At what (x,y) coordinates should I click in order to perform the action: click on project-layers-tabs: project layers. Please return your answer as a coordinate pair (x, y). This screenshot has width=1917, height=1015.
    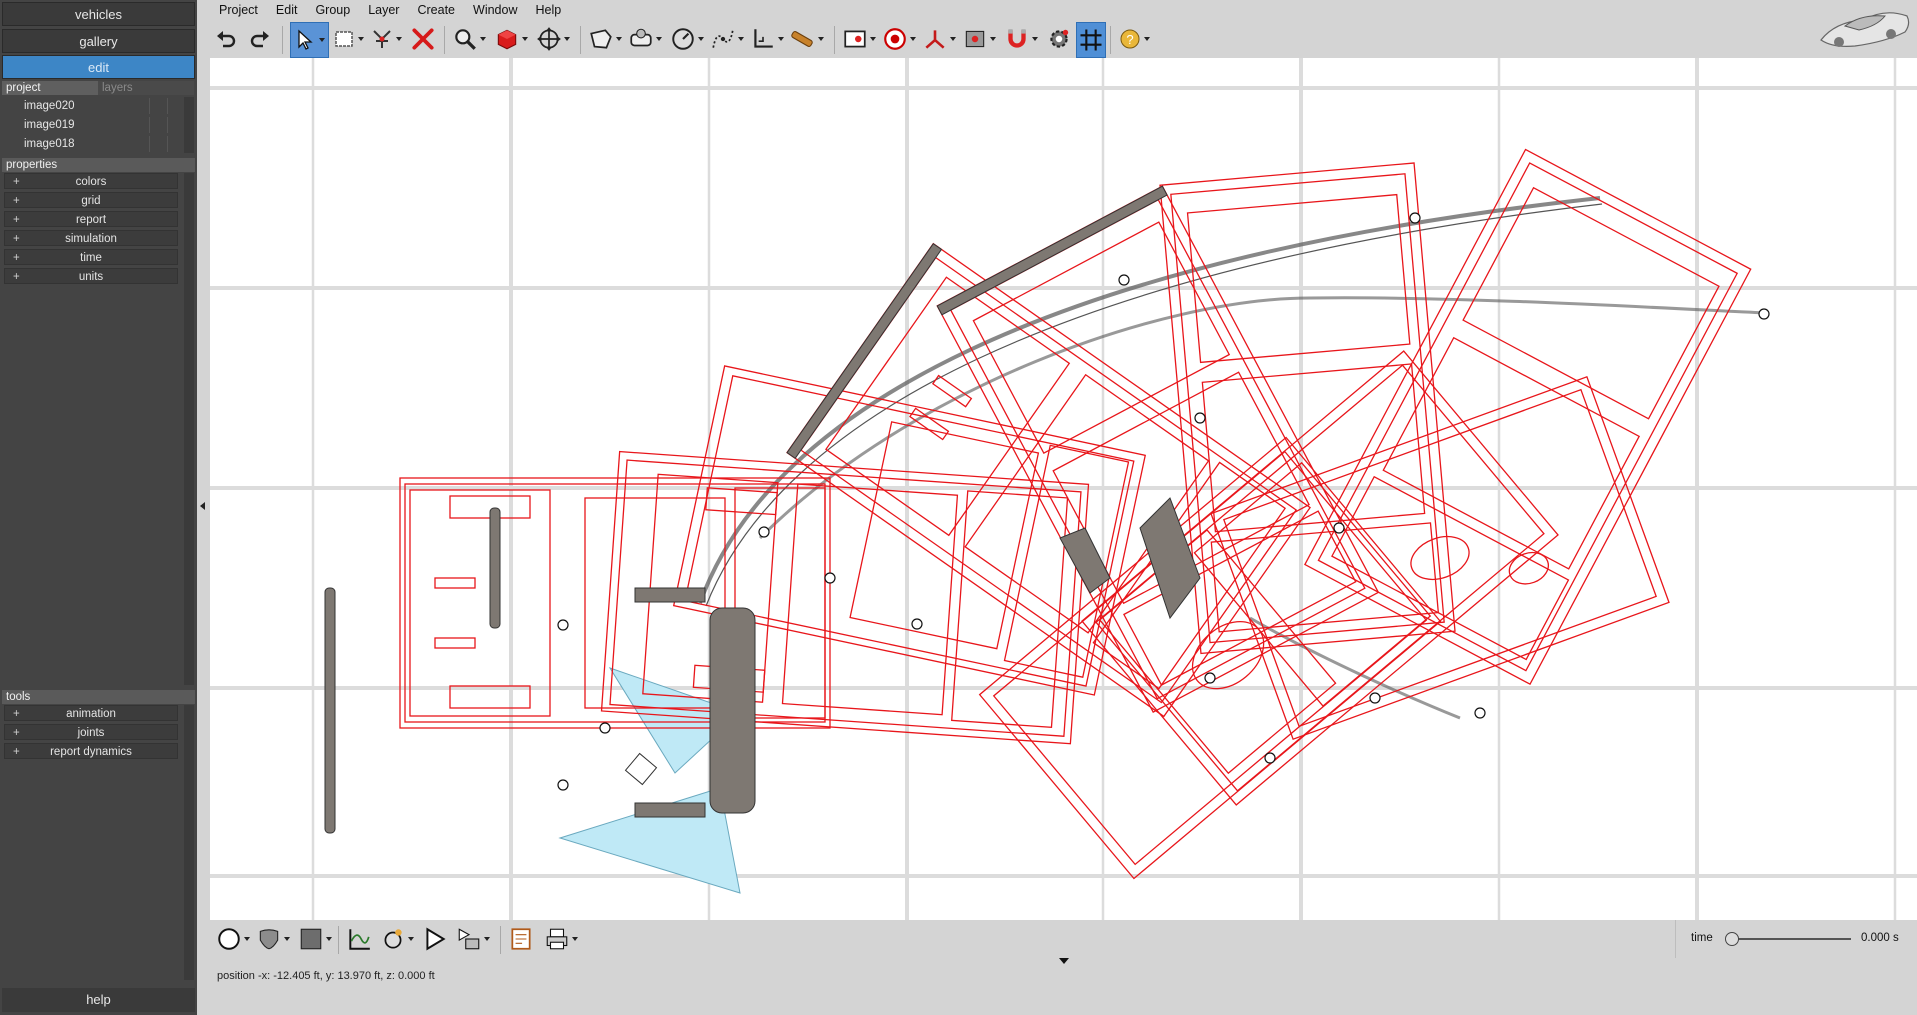
    Looking at the image, I should click on (98, 88).